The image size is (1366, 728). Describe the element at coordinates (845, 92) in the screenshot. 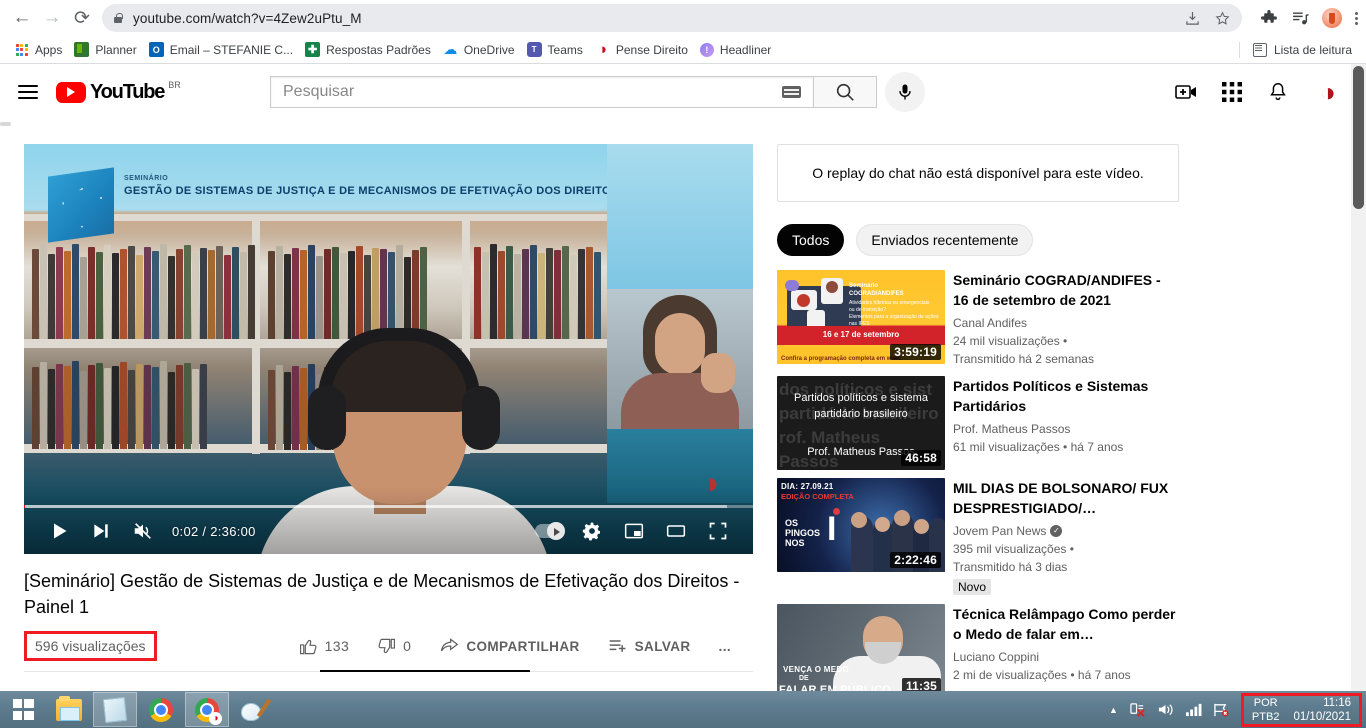

I see `search-button` at that location.